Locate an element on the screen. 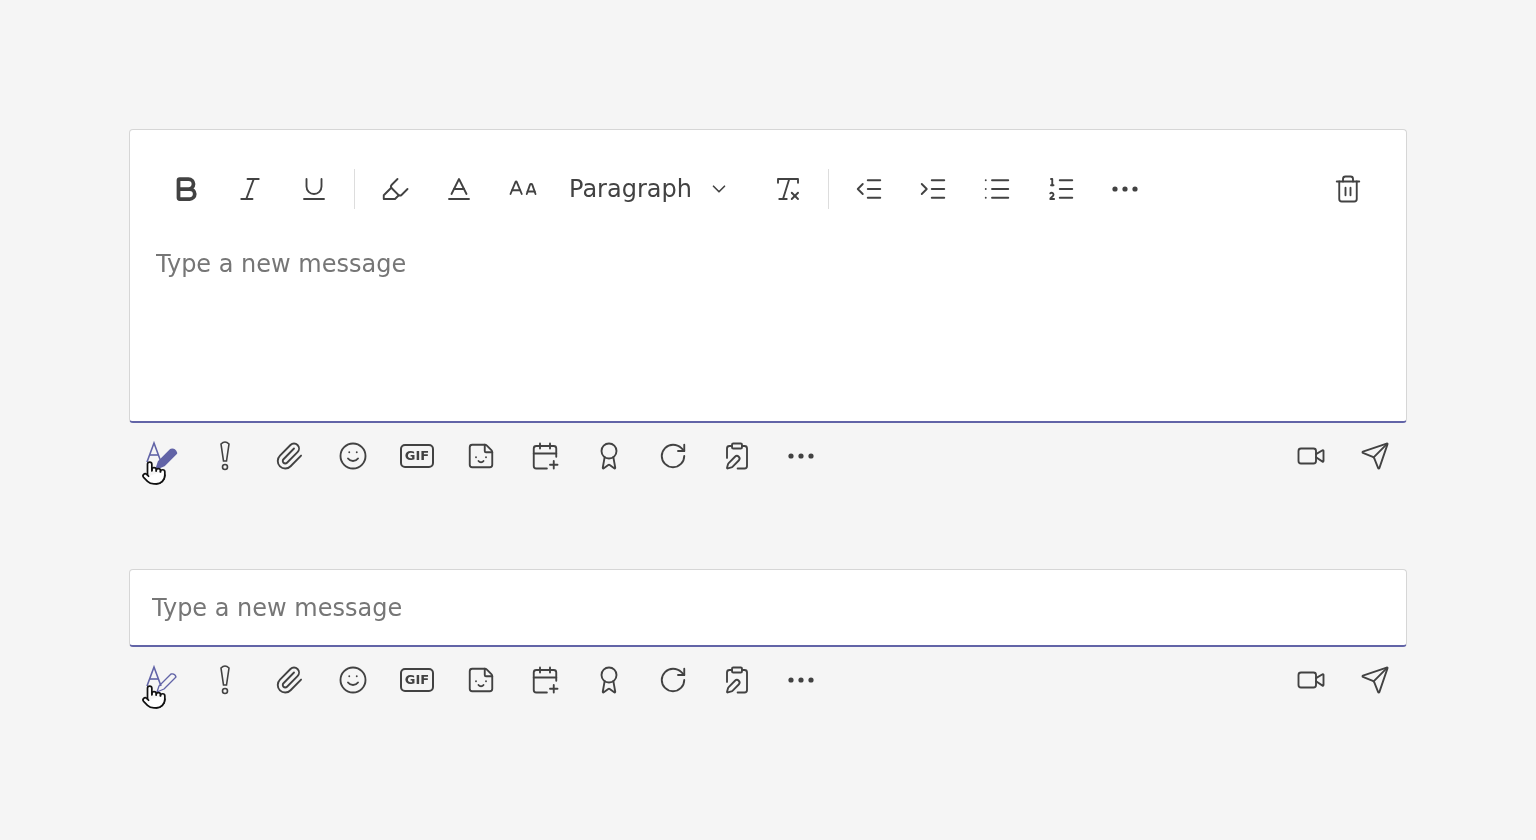  paragraph-dropdown: Paragraph is located at coordinates (649, 189).